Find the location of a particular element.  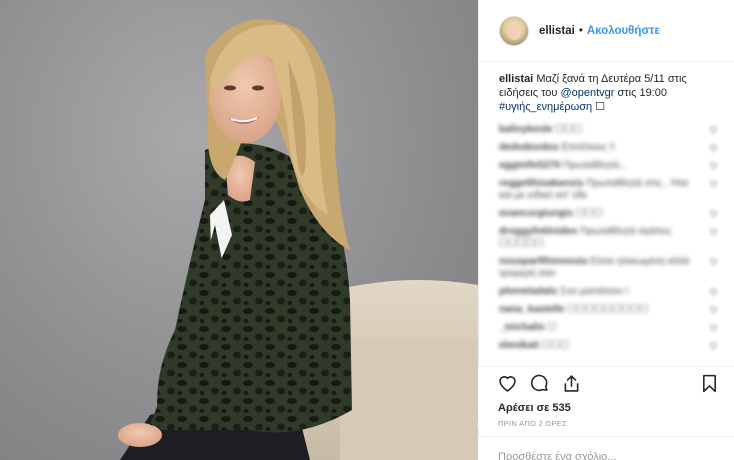

like-button is located at coordinates (507, 384).